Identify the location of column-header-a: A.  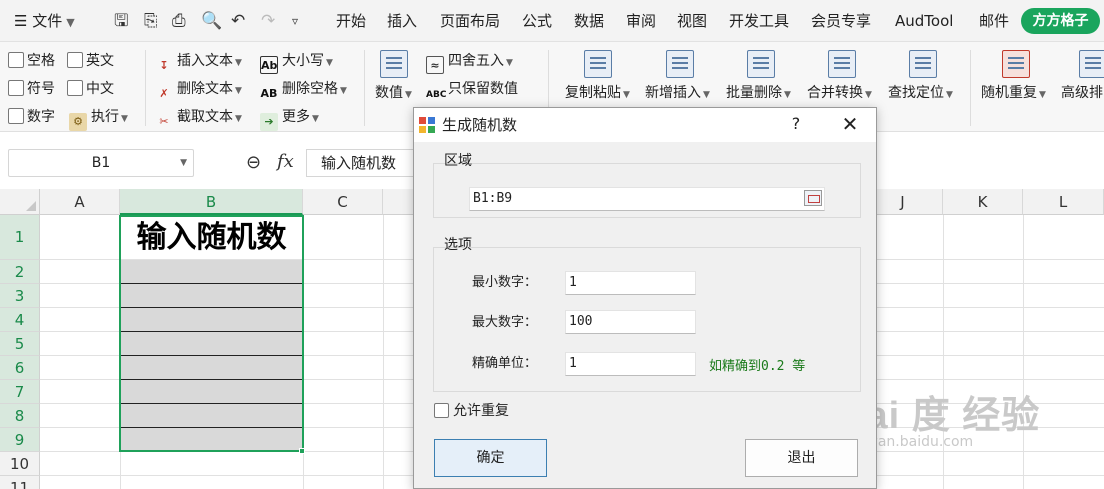
(80, 202).